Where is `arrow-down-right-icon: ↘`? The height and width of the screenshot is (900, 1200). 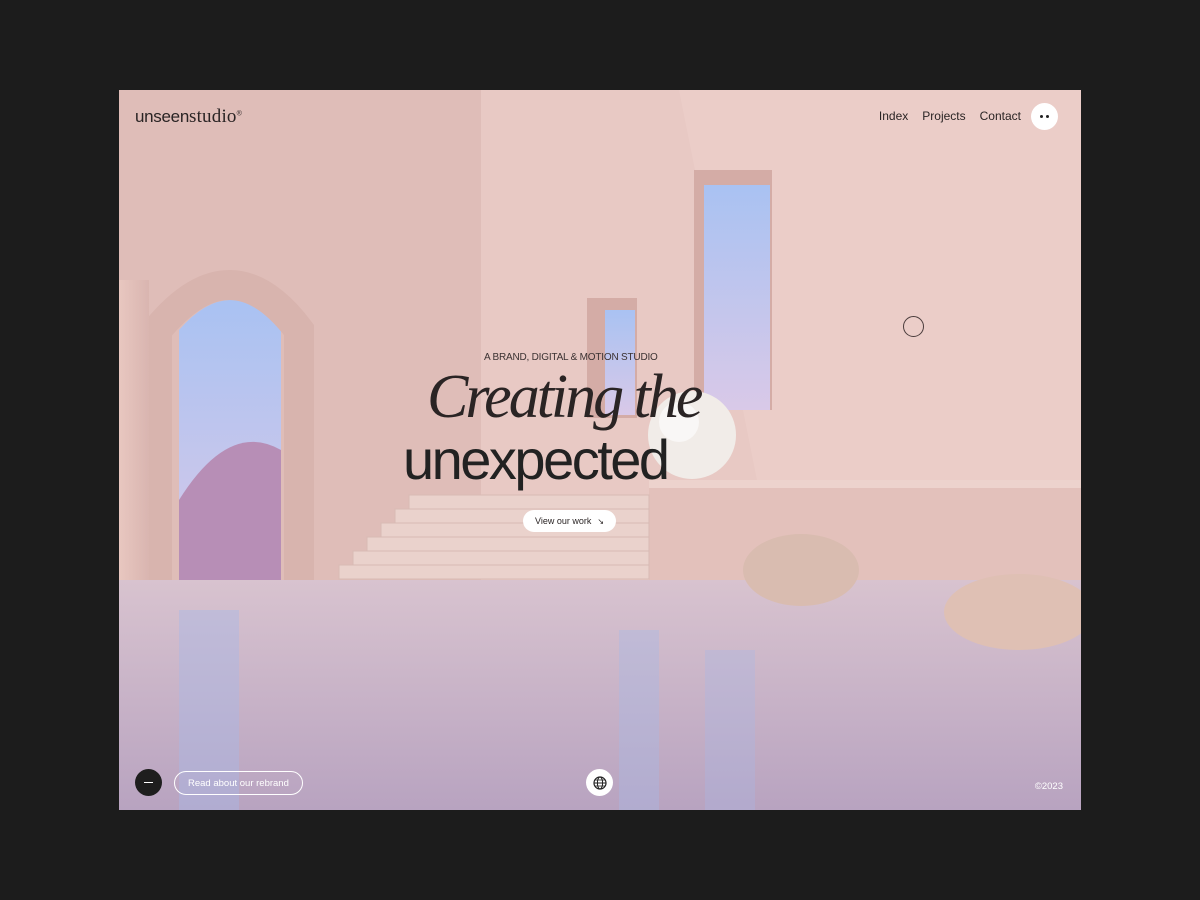 arrow-down-right-icon: ↘ is located at coordinates (601, 521).